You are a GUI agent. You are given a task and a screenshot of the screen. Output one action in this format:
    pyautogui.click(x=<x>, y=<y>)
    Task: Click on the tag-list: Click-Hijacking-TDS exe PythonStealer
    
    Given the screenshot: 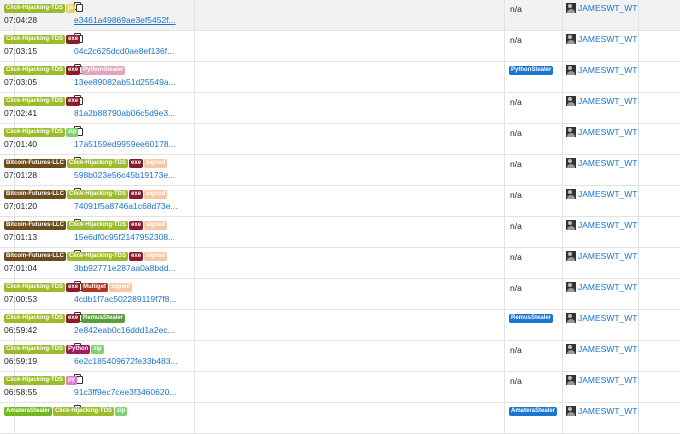 What is the action you would take?
    pyautogui.click(x=65, y=75)
    